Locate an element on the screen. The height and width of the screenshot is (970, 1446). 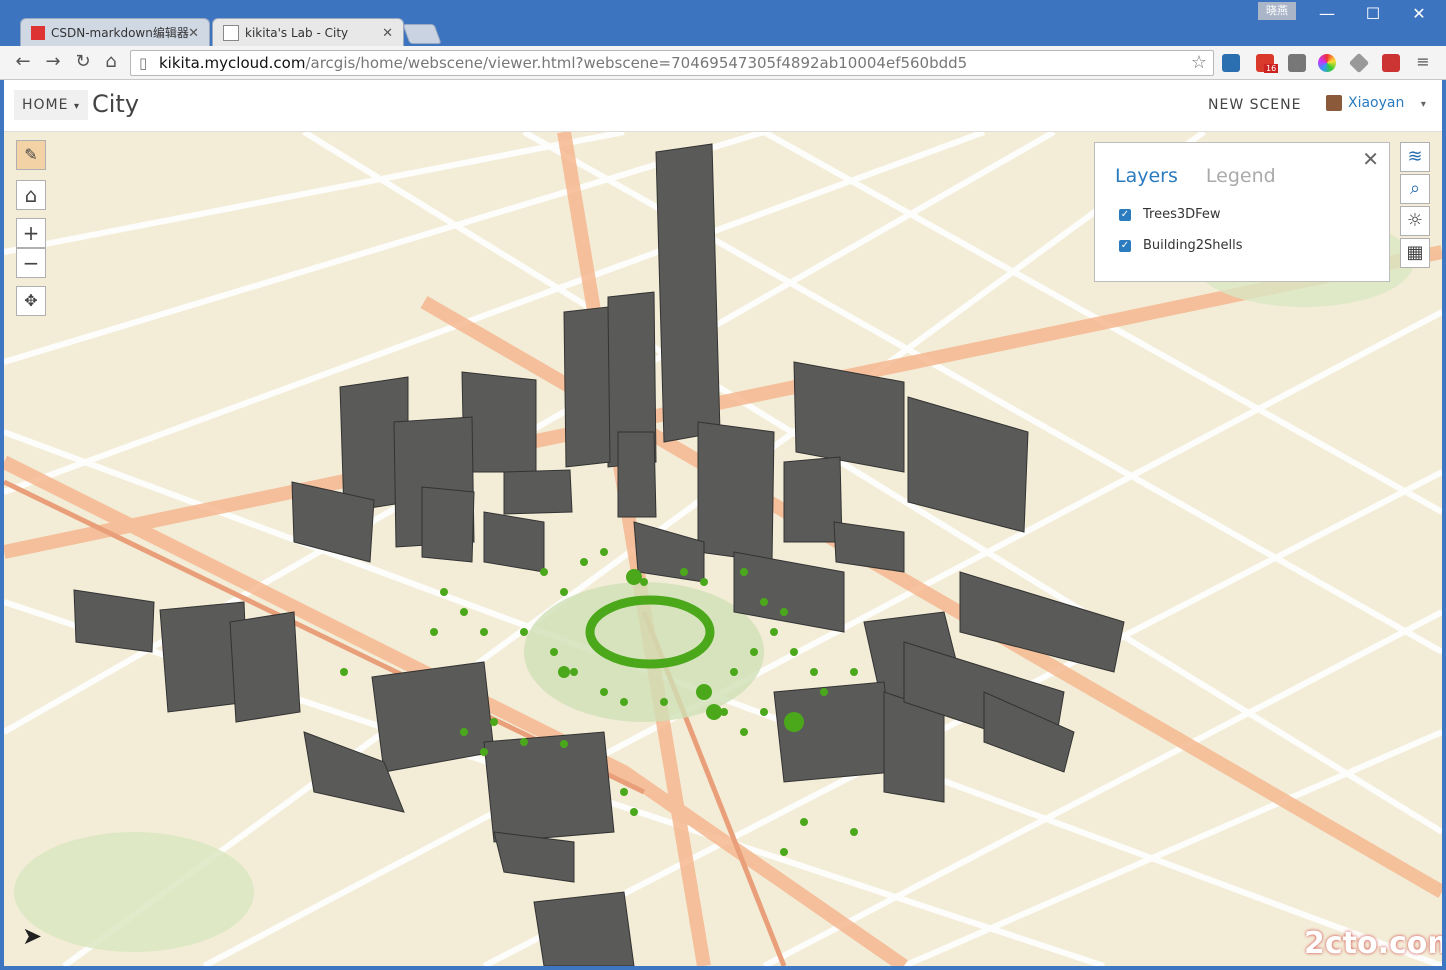
search-icon: ⌕ is located at coordinates (1415, 189).